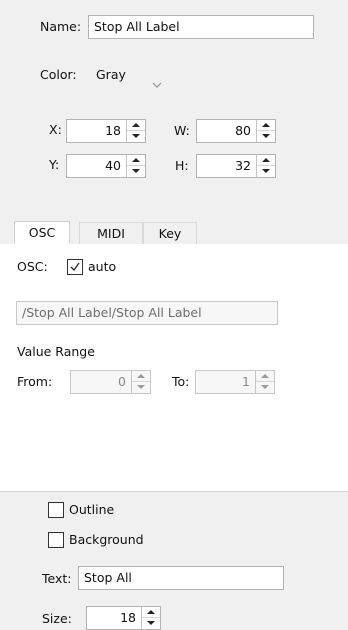 This screenshot has height=630, width=348. Describe the element at coordinates (182, 165) in the screenshot. I see `h-label: H:` at that location.